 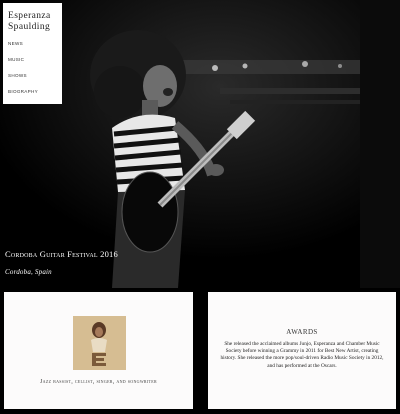 What do you see at coordinates (33, 91) in the screenshot?
I see `nav-item-biography: Biography` at bounding box center [33, 91].